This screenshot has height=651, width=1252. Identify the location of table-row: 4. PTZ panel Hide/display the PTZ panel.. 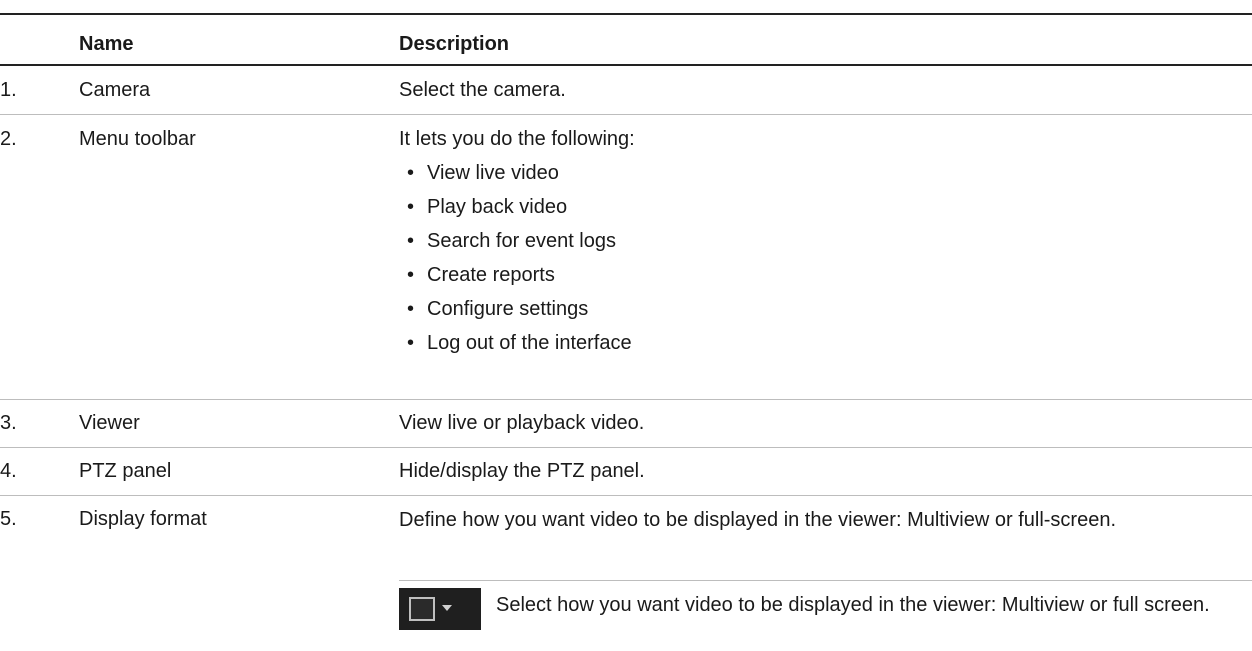
(626, 472).